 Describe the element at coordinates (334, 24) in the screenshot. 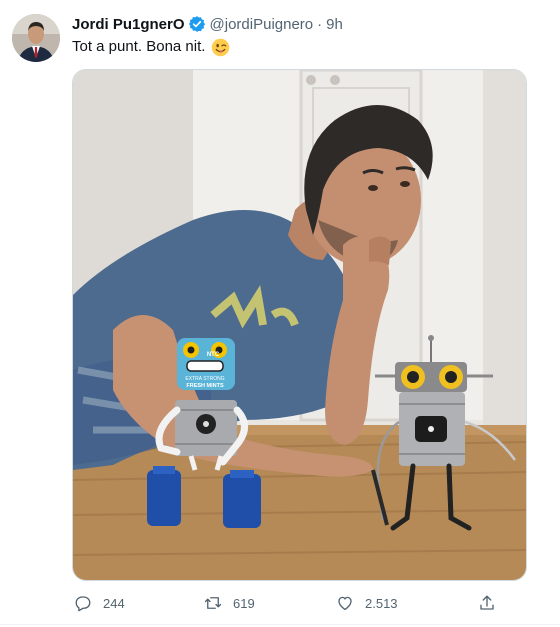

I see `timestamp: 9h` at that location.